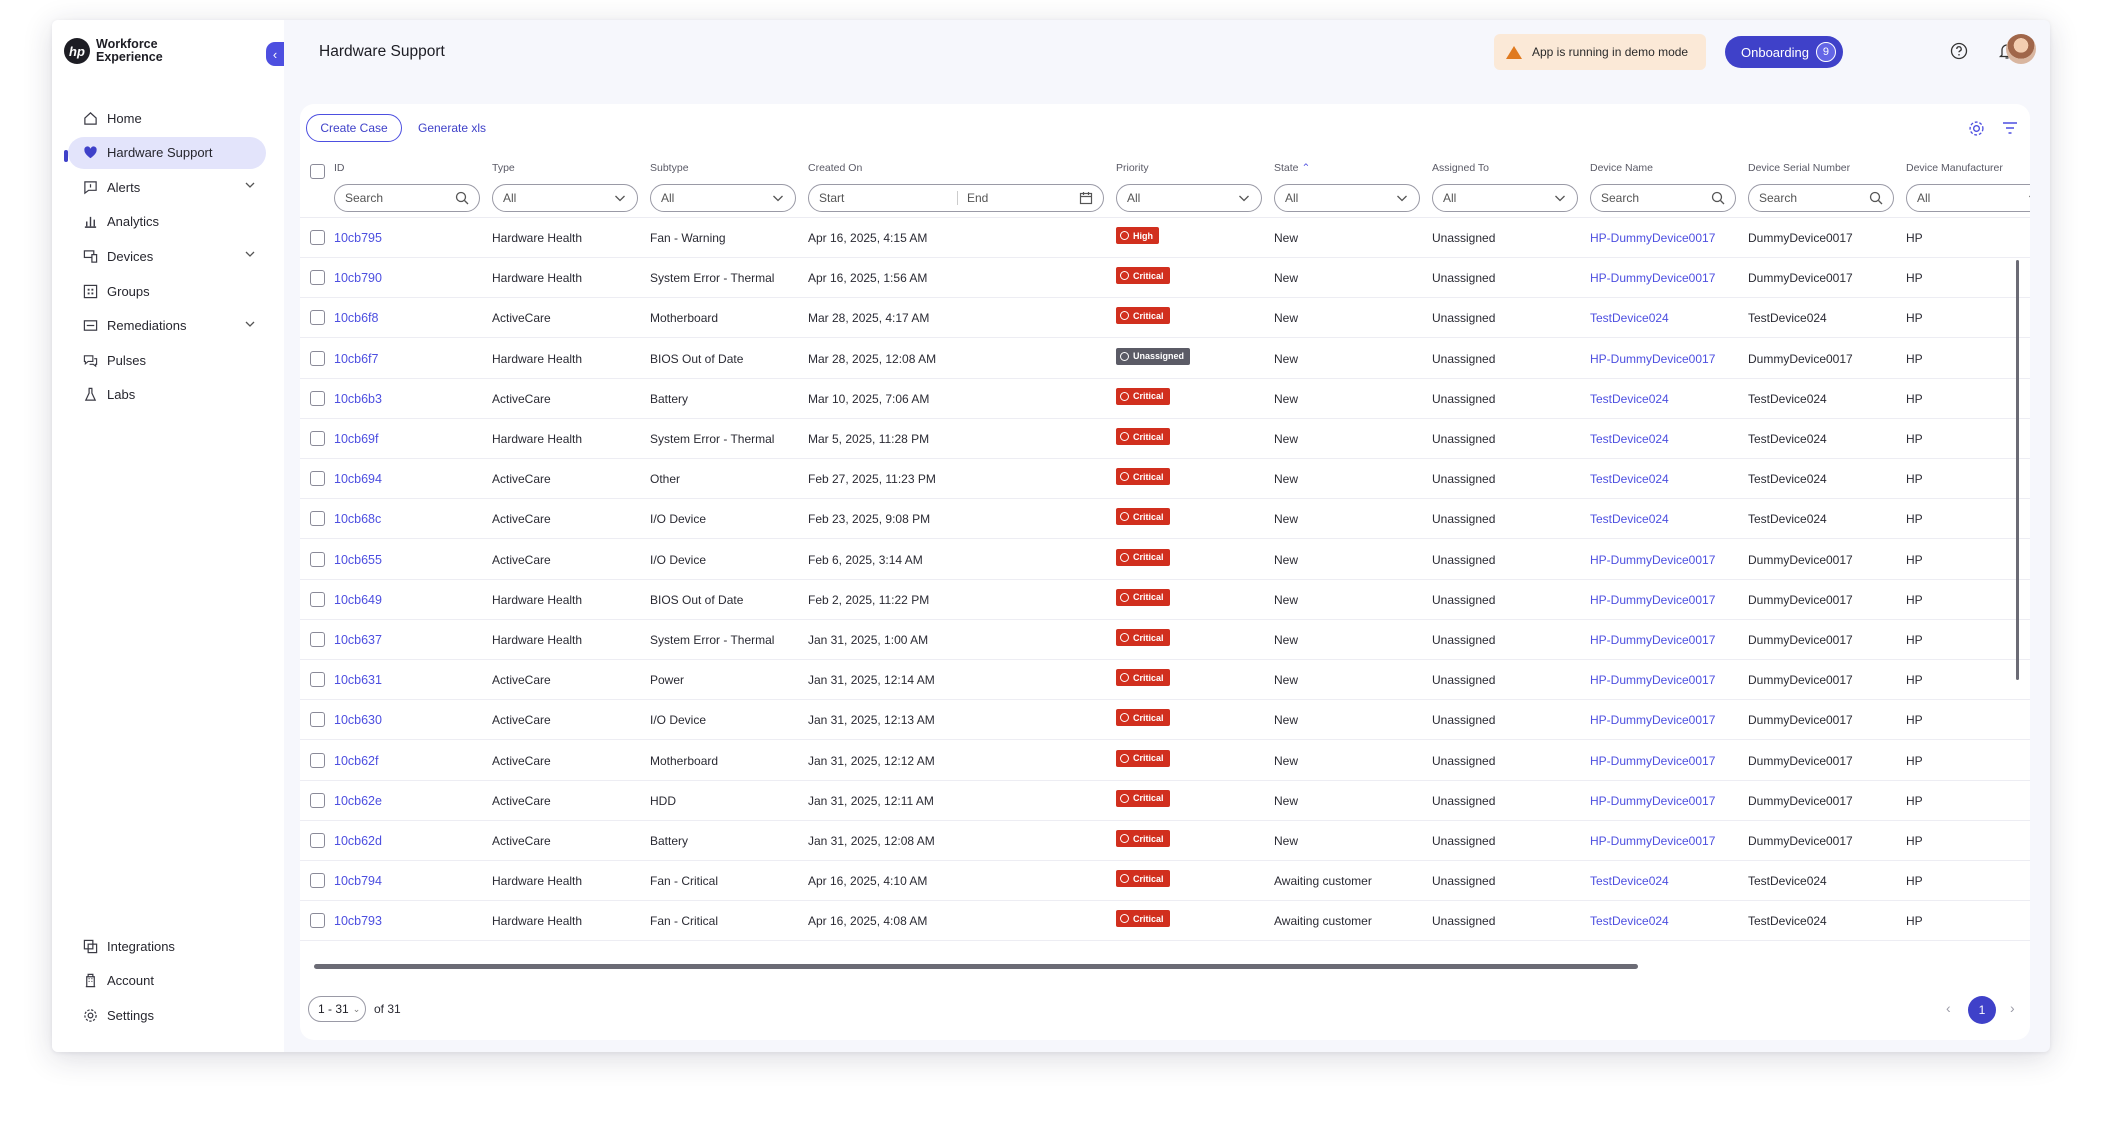  I want to click on column-header-assigned-to: Assigned To, so click(1460, 168).